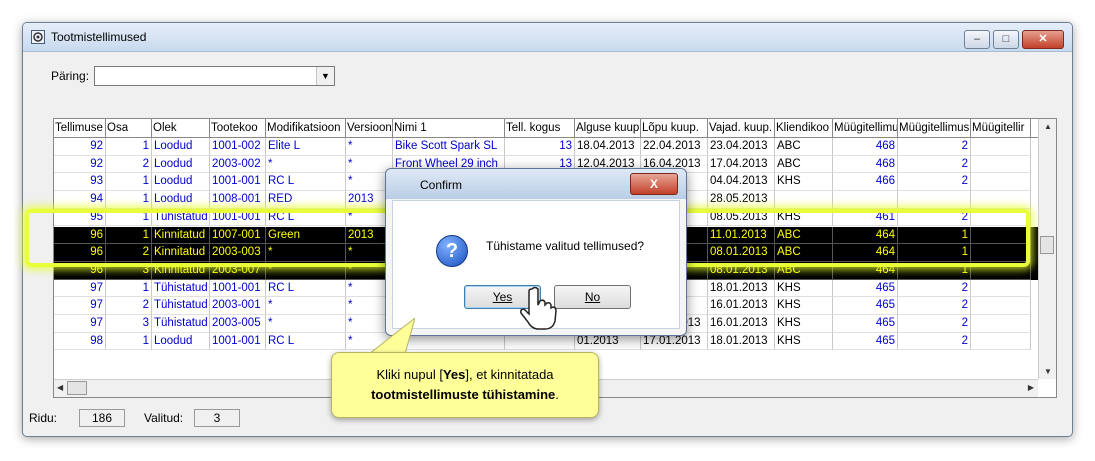 The width and height of the screenshot is (1095, 461). Describe the element at coordinates (306, 182) in the screenshot. I see `table-cell: RC L` at that location.